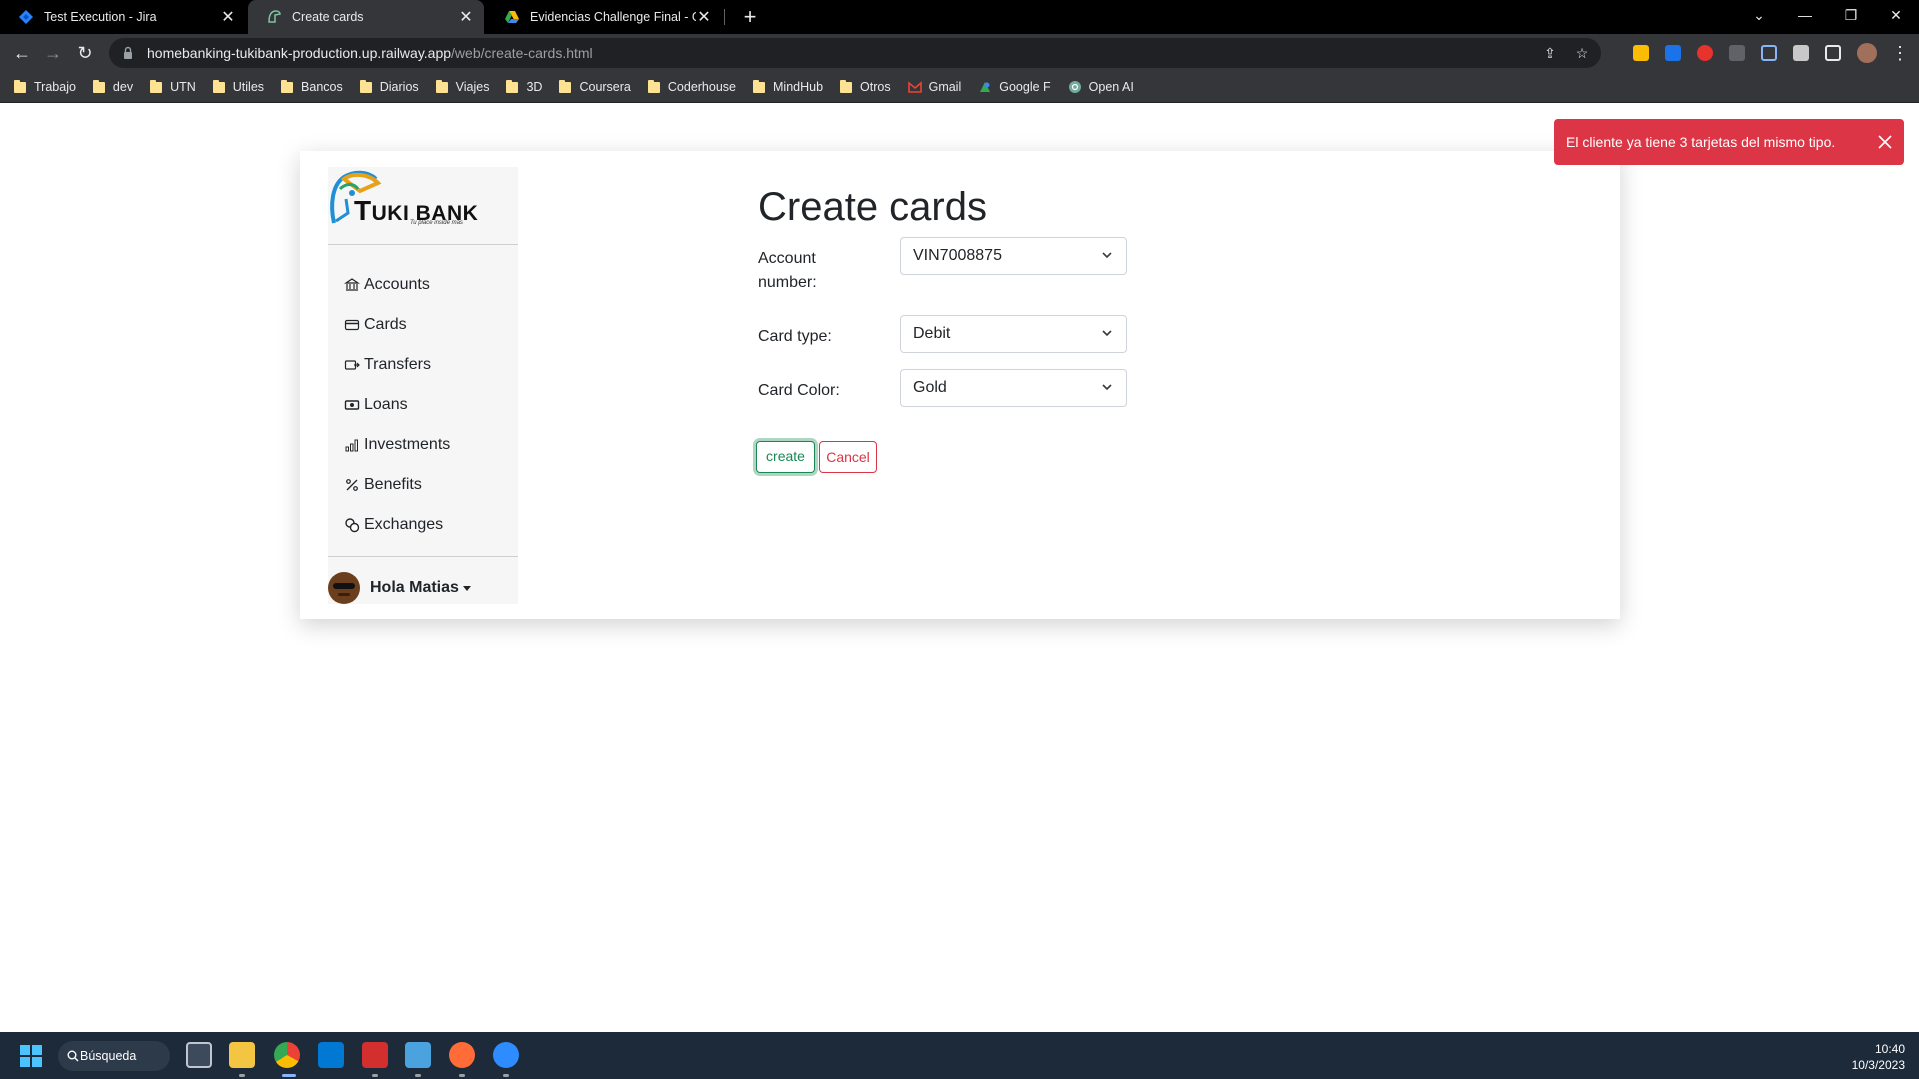 Image resolution: width=1919 pixels, height=1079 pixels. Describe the element at coordinates (112, 86) in the screenshot. I see `bookmark-folder: dev` at that location.